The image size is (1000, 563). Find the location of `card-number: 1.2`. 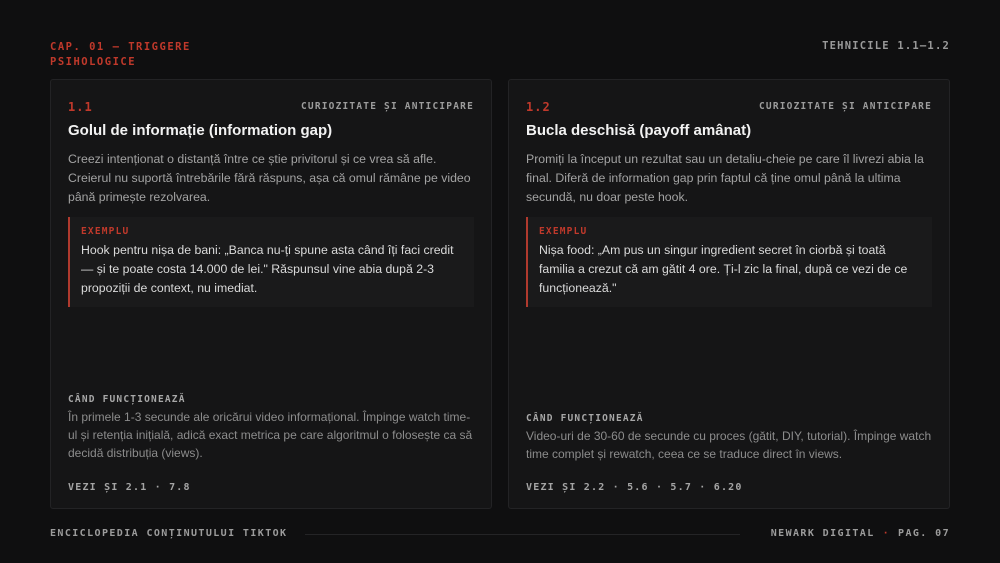

card-number: 1.2 is located at coordinates (538, 107).